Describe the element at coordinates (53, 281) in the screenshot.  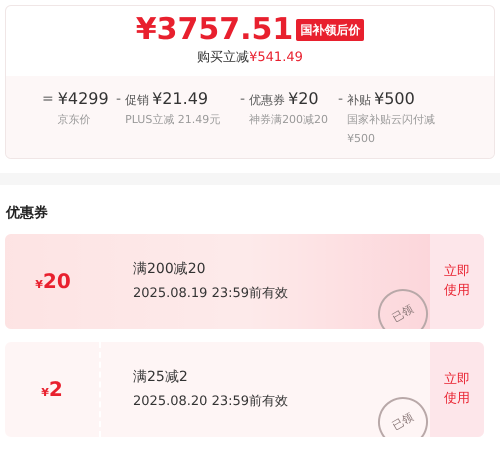
I see `coupon-value: ¥20` at that location.